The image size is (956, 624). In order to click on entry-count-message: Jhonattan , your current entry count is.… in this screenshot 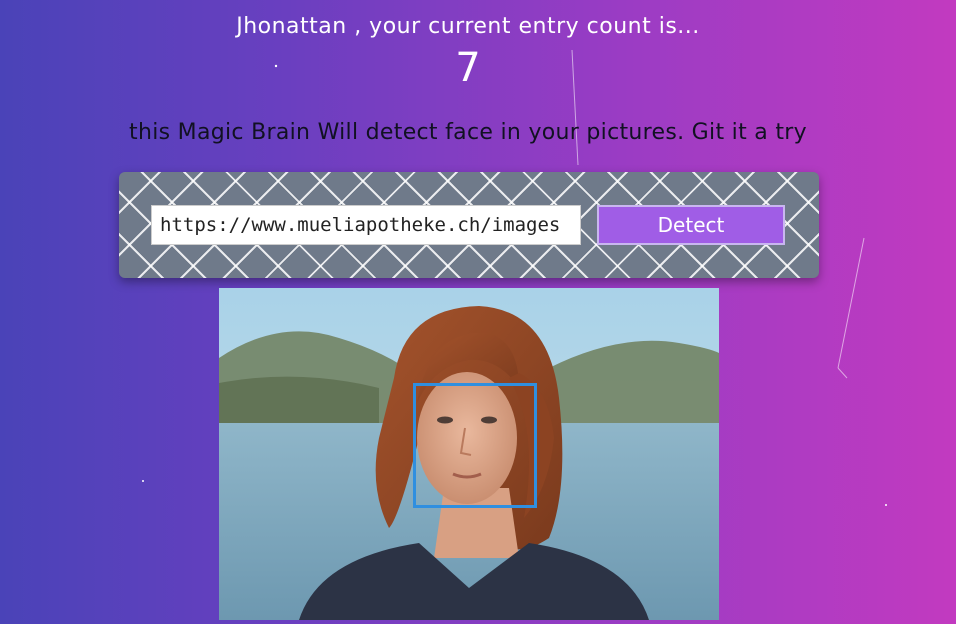, I will do `click(468, 26)`.